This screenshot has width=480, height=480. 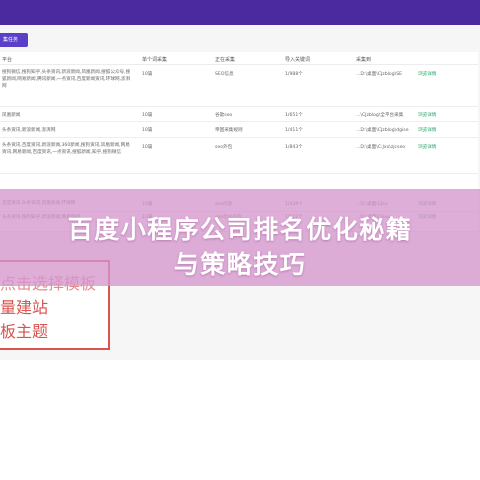 What do you see at coordinates (239, 58) in the screenshot?
I see `table-header: 平台 单个词采集 正在采集 导入关键词 采集到` at bounding box center [239, 58].